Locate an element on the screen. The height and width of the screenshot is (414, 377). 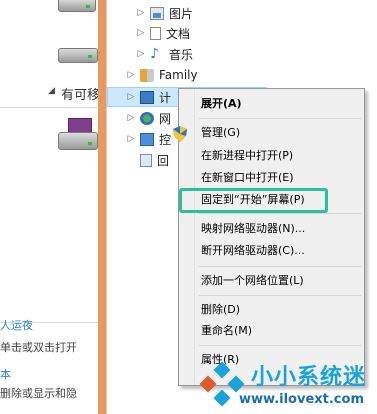
link-text: 本 is located at coordinates (5, 374).